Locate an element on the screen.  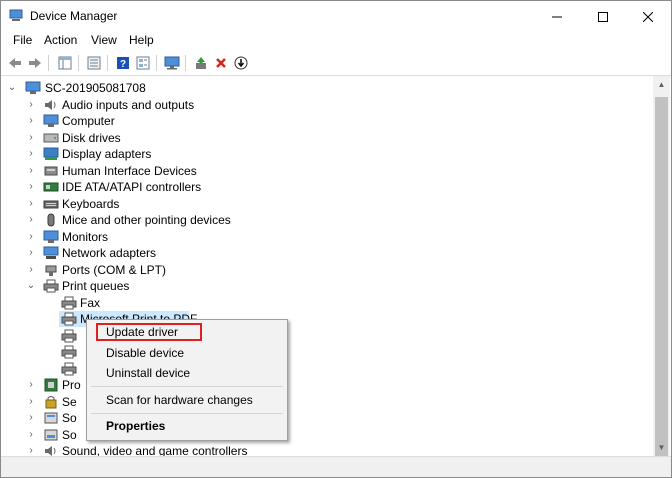
category-label: Audio inputs and outputs is located at coordinates (128, 105).